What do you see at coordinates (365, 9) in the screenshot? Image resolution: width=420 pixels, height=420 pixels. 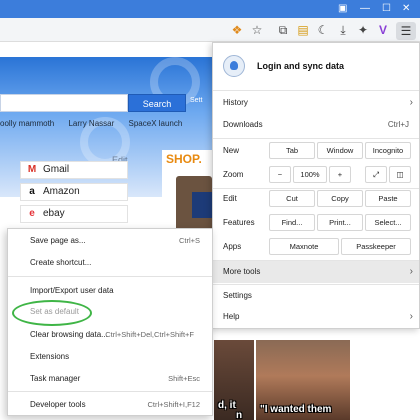 I see `minimize-icon: —` at bounding box center [365, 9].